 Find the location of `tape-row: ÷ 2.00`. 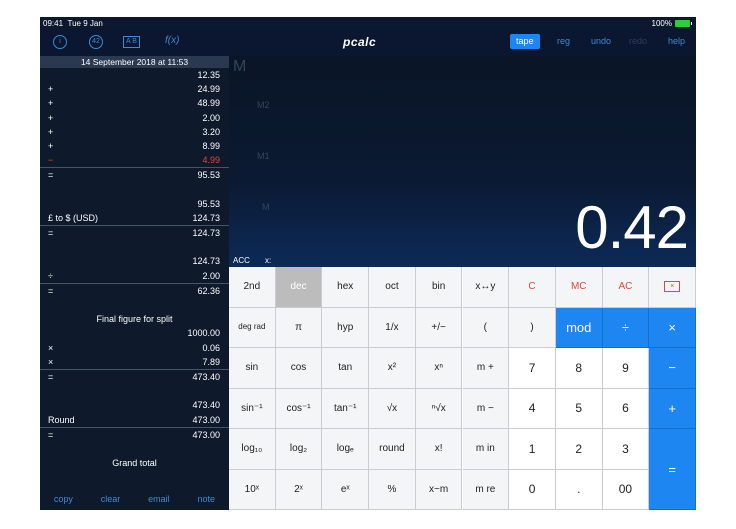

tape-row: ÷ 2.00 is located at coordinates (134, 276).